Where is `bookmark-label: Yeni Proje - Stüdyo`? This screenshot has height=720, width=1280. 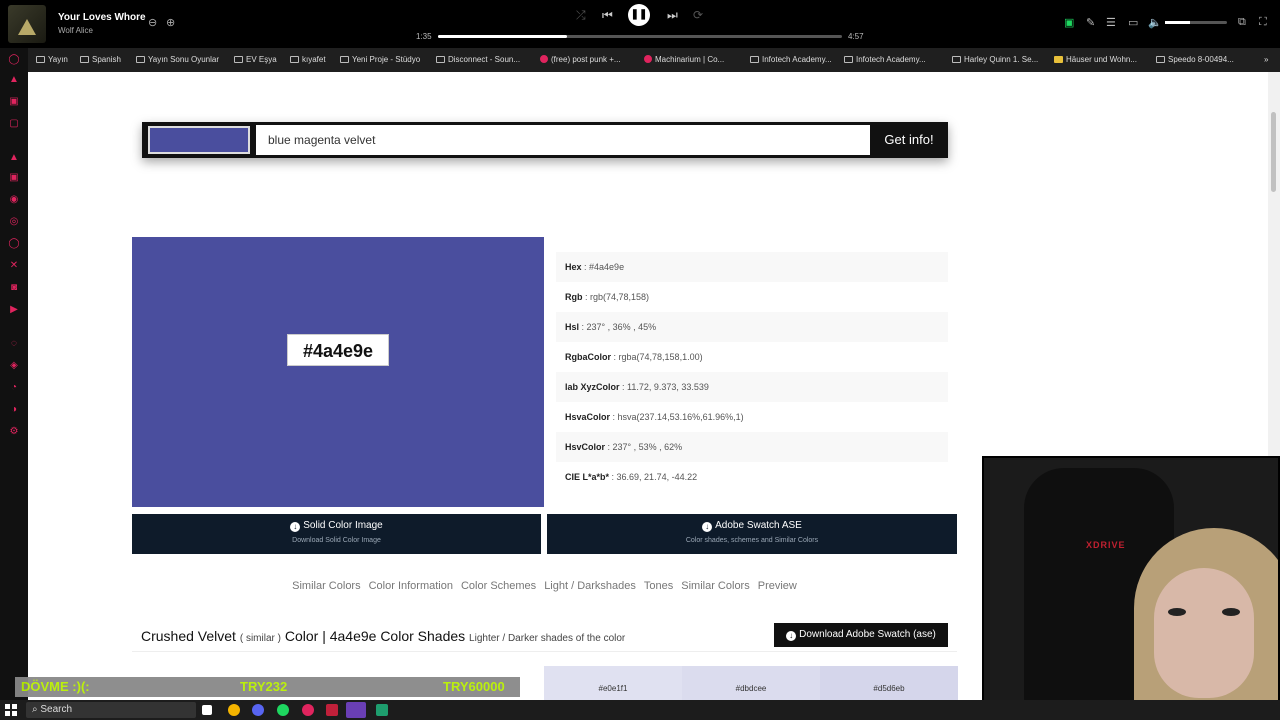 bookmark-label: Yeni Proje - Stüdyo is located at coordinates (386, 59).